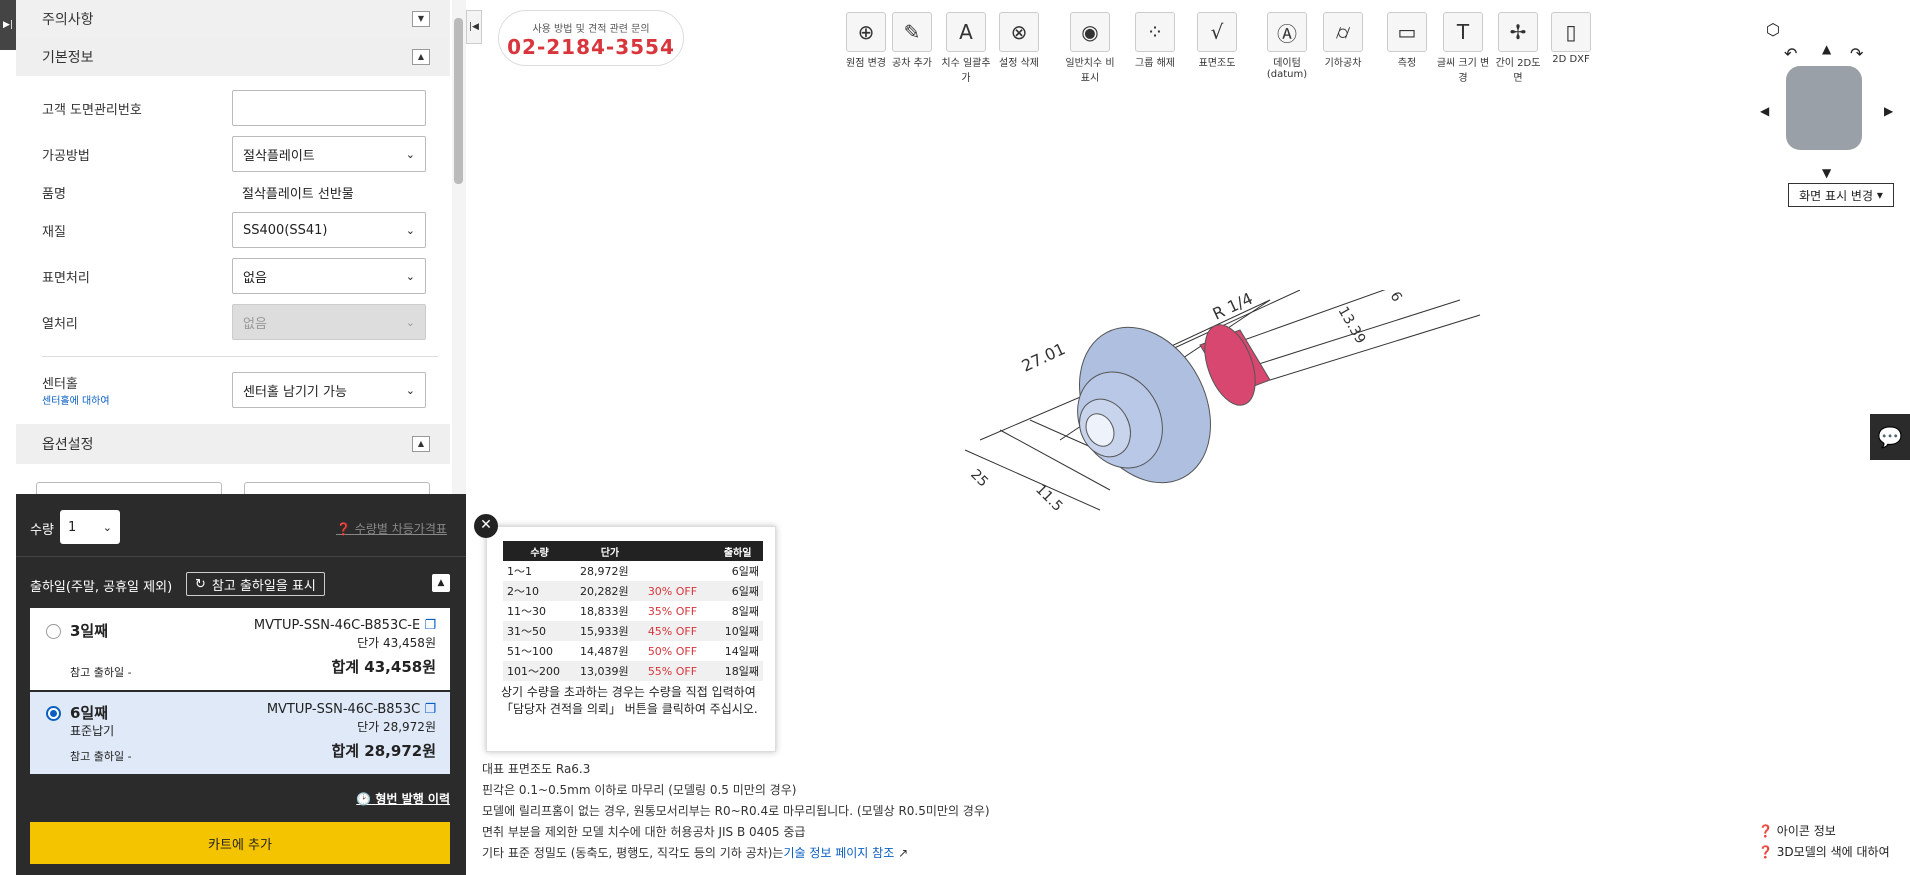 The image size is (1910, 875). I want to click on process-select: 절삭플레이트 ⌄, so click(329, 154).